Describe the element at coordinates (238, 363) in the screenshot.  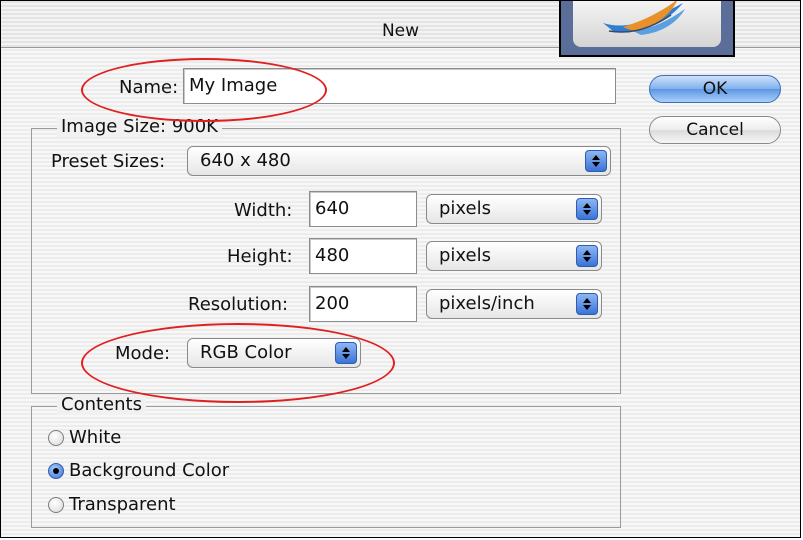
I see `mode-highlight-oval` at that location.